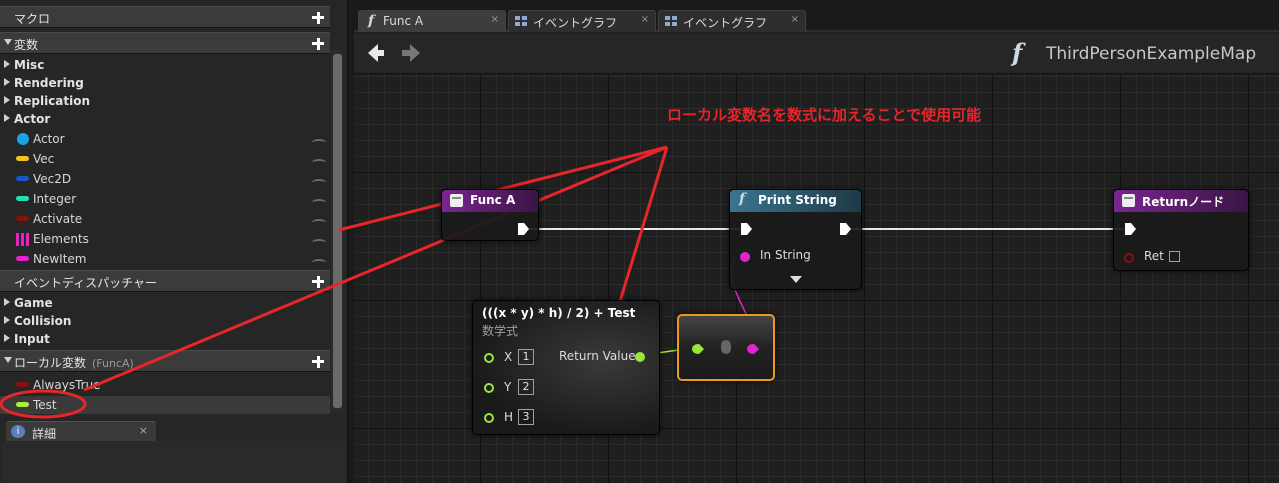 The image size is (1279, 483). What do you see at coordinates (22, 218) in the screenshot?
I see `boolean-type-icon` at bounding box center [22, 218].